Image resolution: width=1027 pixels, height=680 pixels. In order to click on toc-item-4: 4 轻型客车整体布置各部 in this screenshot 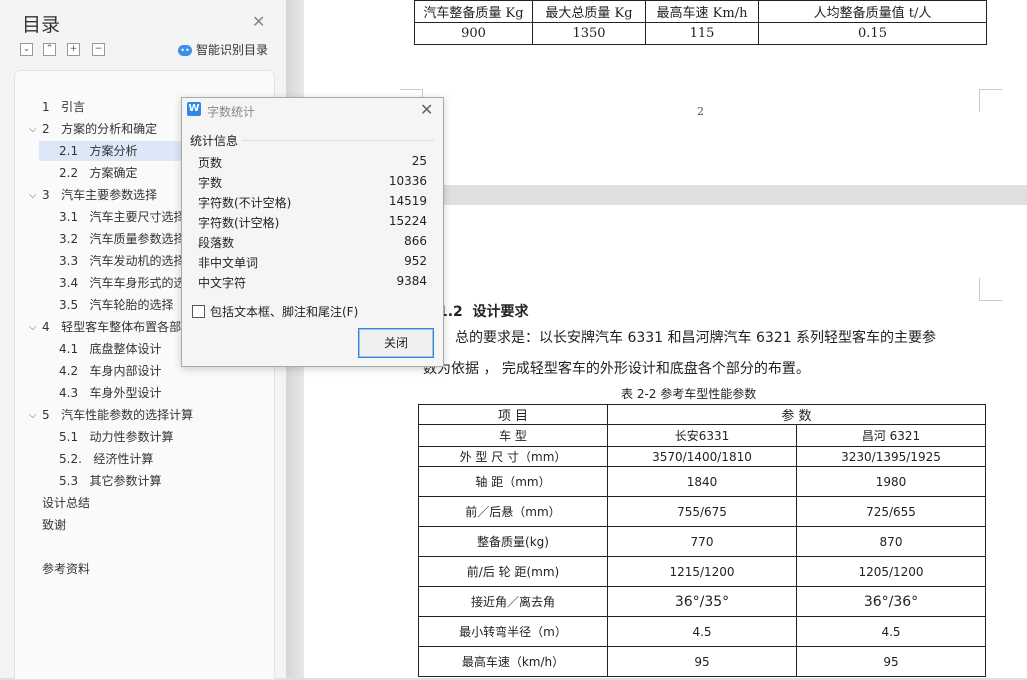, I will do `click(111, 327)`.